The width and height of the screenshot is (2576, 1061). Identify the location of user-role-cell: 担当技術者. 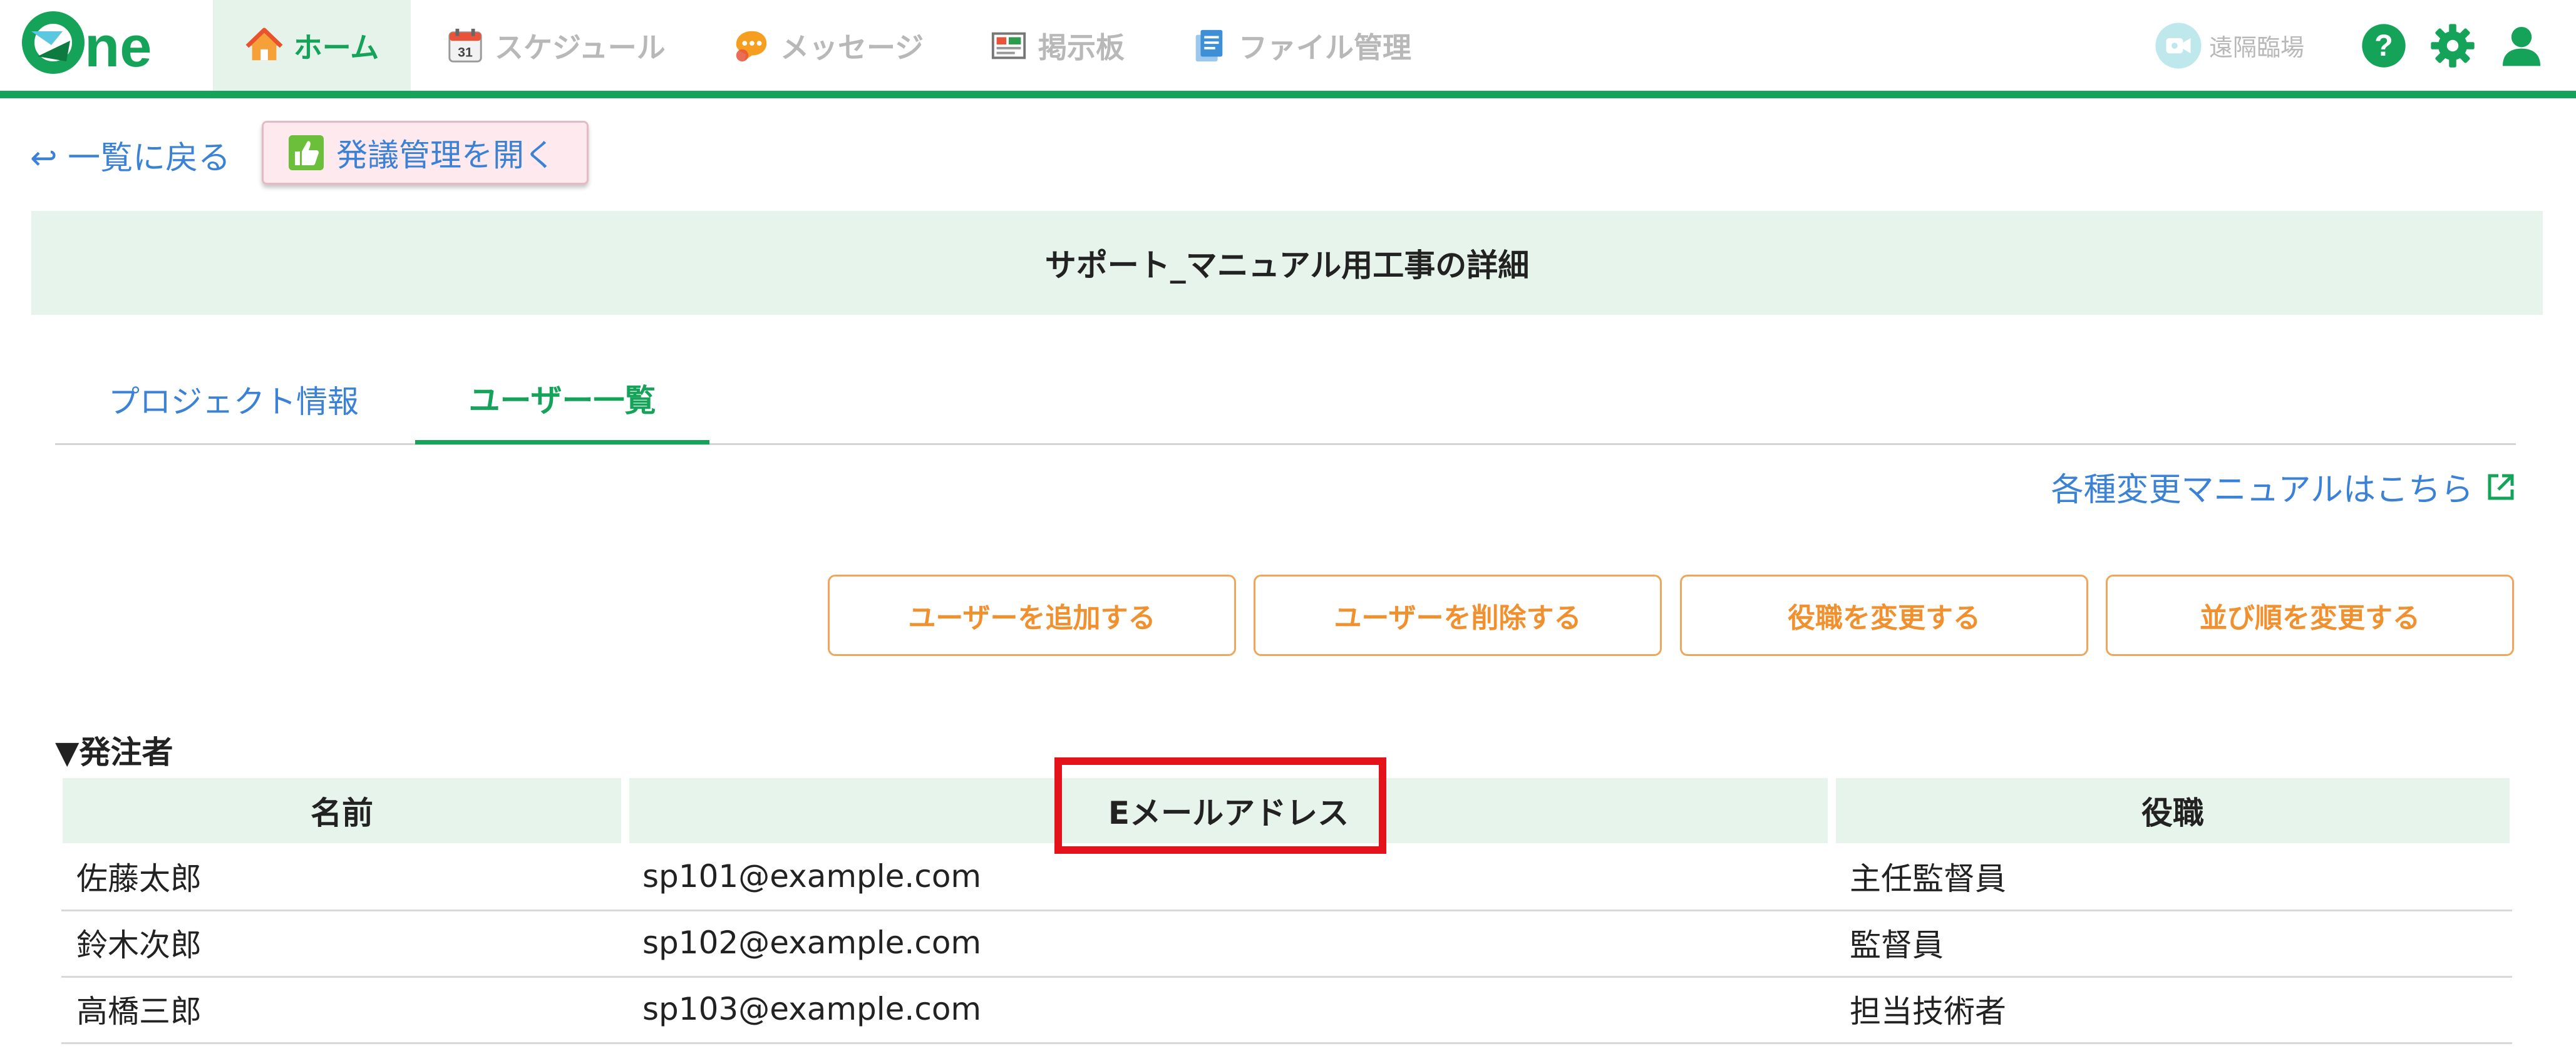
(1928, 1011).